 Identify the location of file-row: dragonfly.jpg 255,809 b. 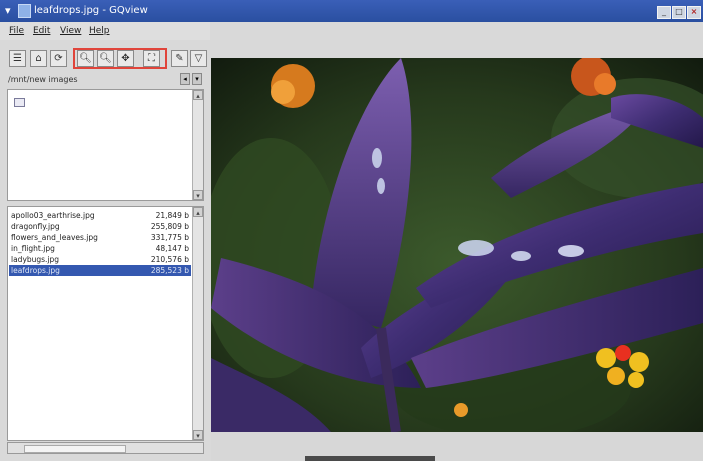
(100, 226).